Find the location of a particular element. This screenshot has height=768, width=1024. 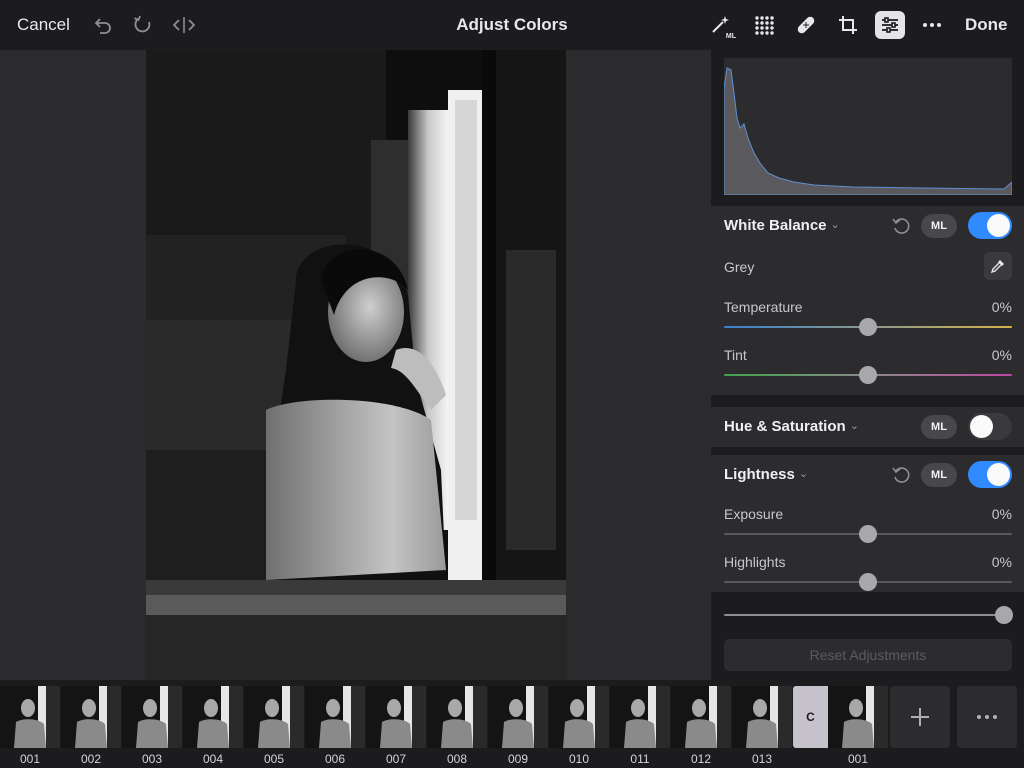

add-photo-button is located at coordinates (920, 717).